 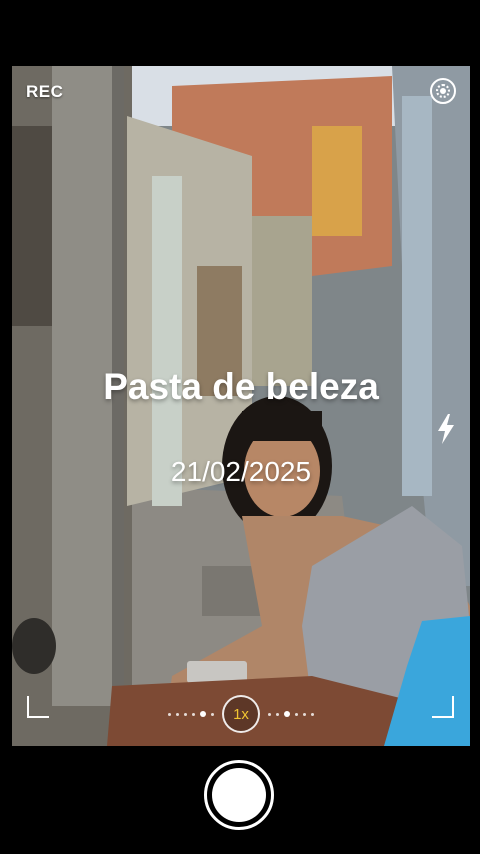 I want to click on flash-icon, so click(x=446, y=429).